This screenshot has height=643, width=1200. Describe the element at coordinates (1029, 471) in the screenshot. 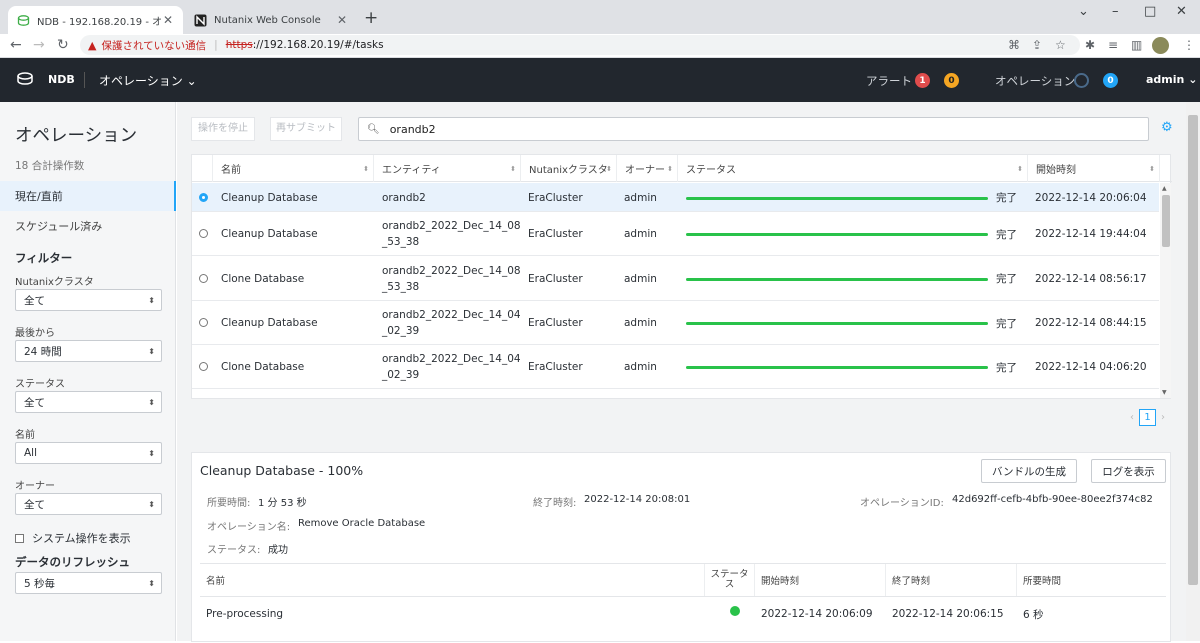

I see `generate-bundle-button: バンドルの生成` at that location.